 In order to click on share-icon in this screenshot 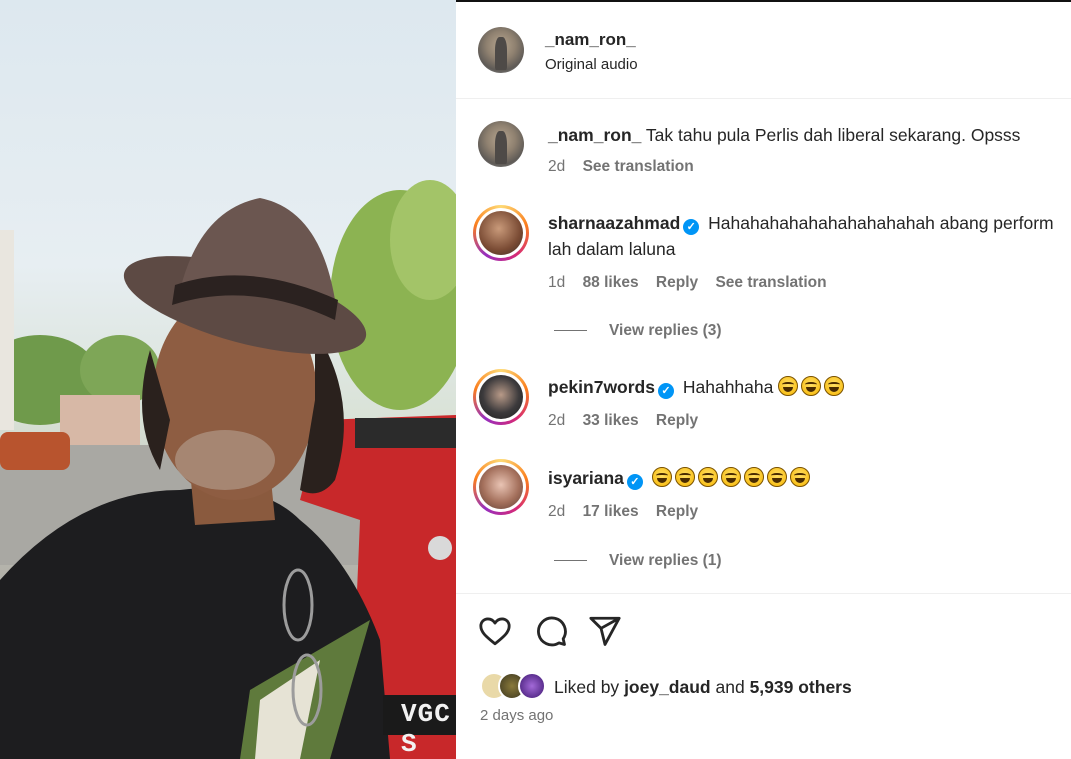, I will do `click(605, 631)`.